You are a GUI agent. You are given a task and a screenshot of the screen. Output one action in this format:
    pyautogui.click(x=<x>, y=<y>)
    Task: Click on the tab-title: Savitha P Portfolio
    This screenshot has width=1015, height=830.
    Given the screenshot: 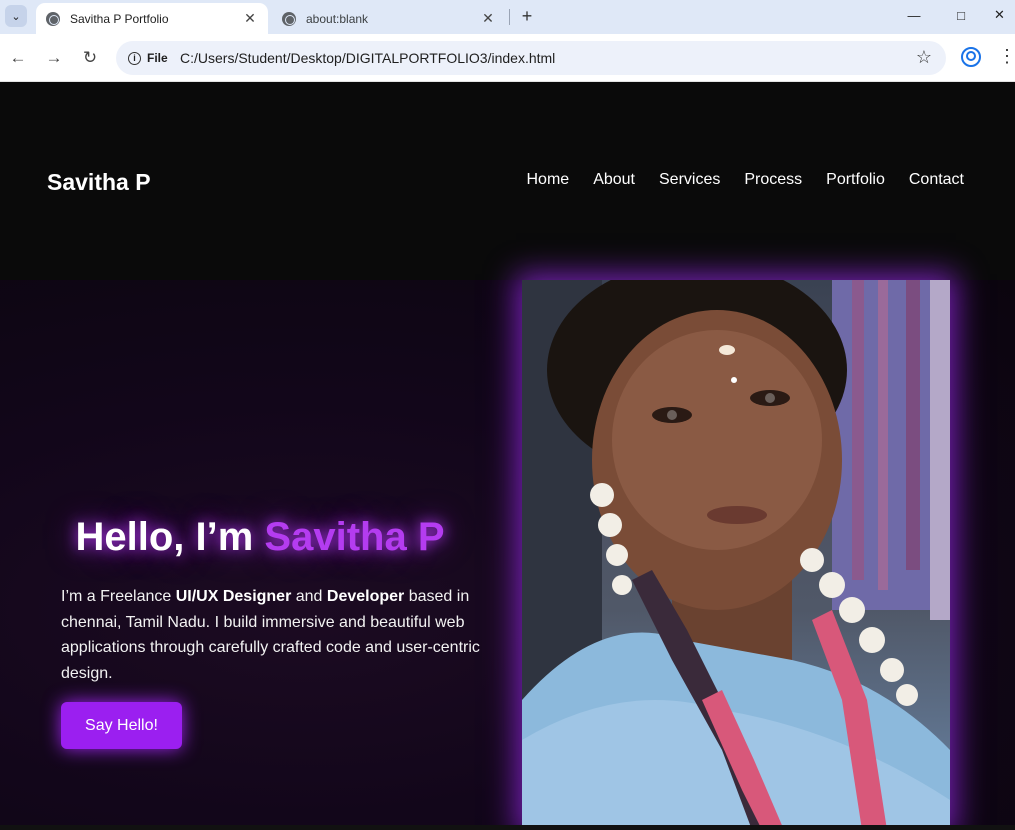 What is the action you would take?
    pyautogui.click(x=119, y=18)
    